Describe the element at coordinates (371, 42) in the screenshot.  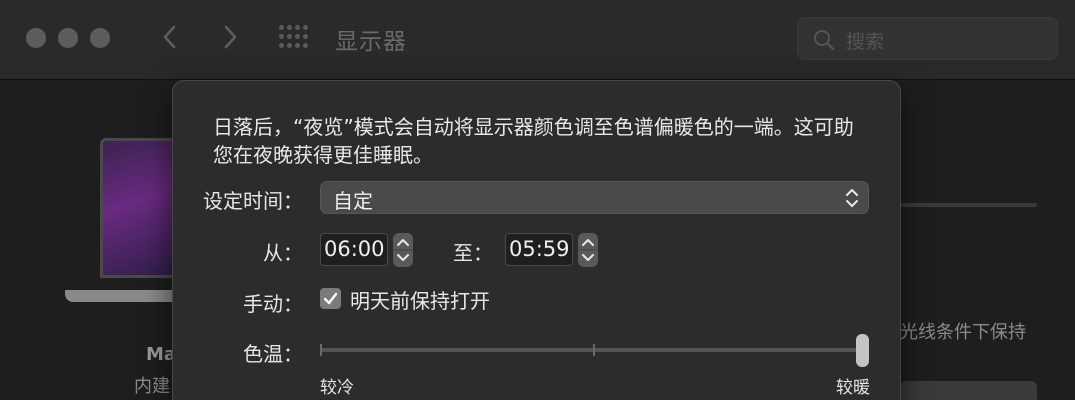
I see `window-title: 显示器` at that location.